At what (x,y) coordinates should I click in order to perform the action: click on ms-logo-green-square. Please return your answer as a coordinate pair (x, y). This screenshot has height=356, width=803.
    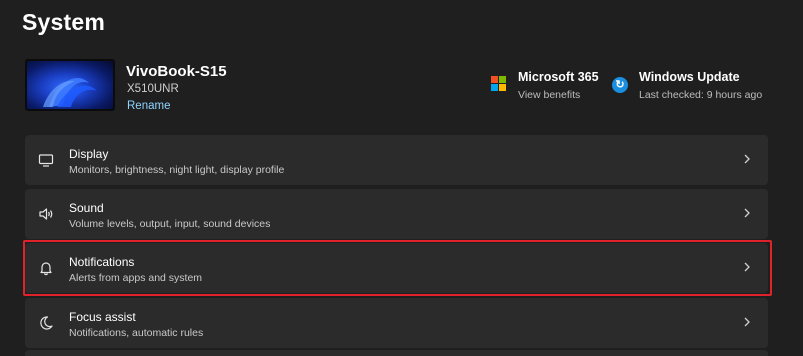
    Looking at the image, I should click on (502, 79).